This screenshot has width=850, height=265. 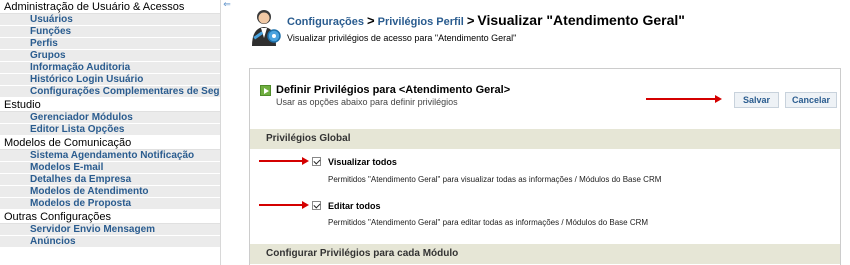 What do you see at coordinates (265, 28) in the screenshot?
I see `user-settings-icon` at bounding box center [265, 28].